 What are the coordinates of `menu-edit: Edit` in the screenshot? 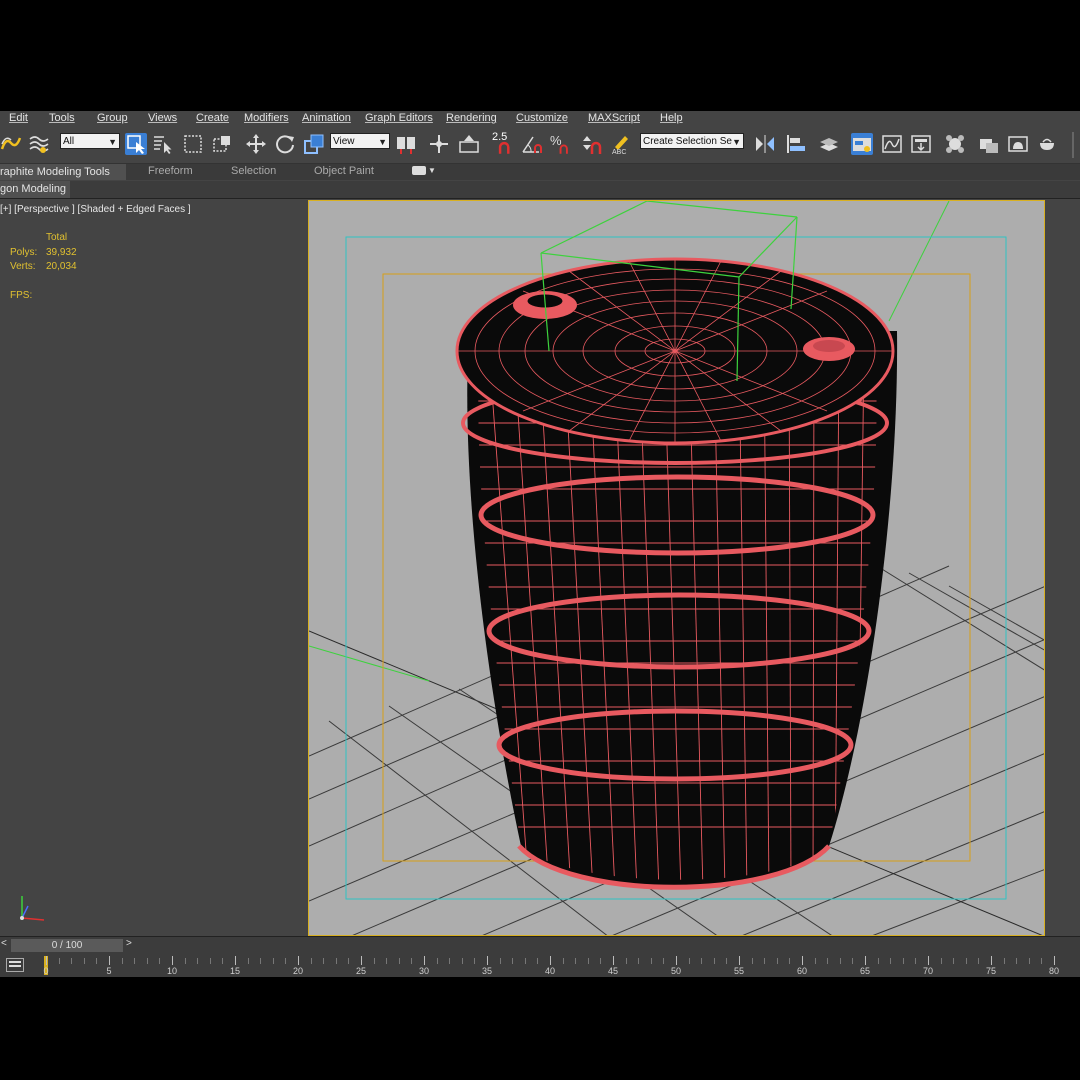 It's located at (18, 118).